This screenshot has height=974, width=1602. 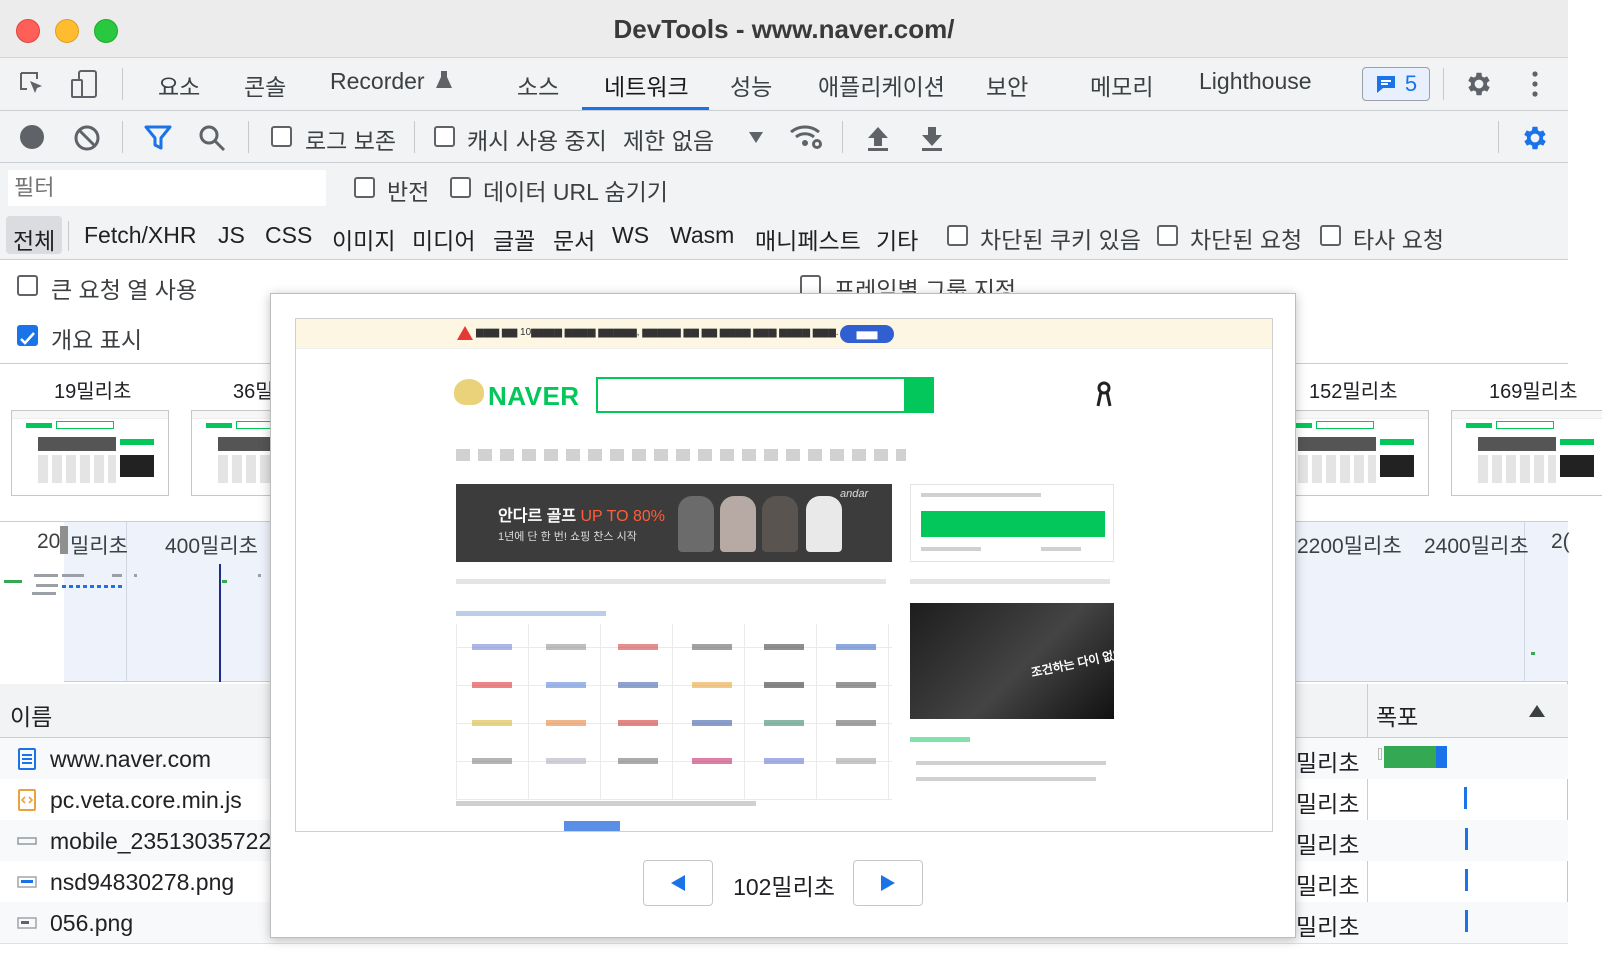 I want to click on type-filter-all: 전체, so click(x=34, y=239).